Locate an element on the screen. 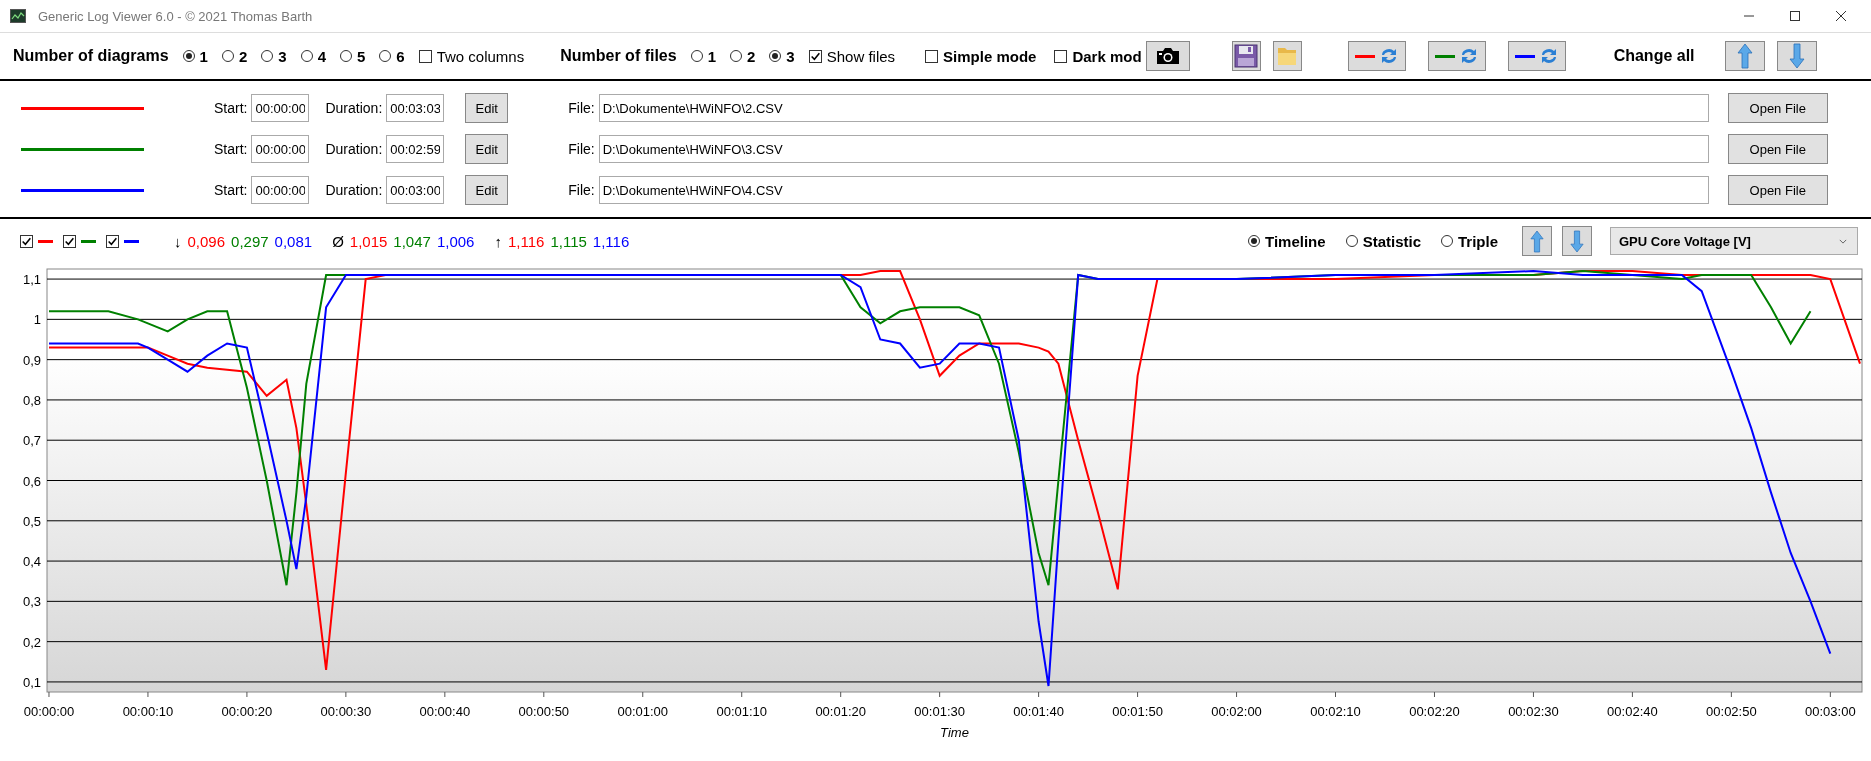 This screenshot has height=761, width=1871. file-path-field: D:\Dokumente\HWiNFO\4.CSV is located at coordinates (1153, 190).